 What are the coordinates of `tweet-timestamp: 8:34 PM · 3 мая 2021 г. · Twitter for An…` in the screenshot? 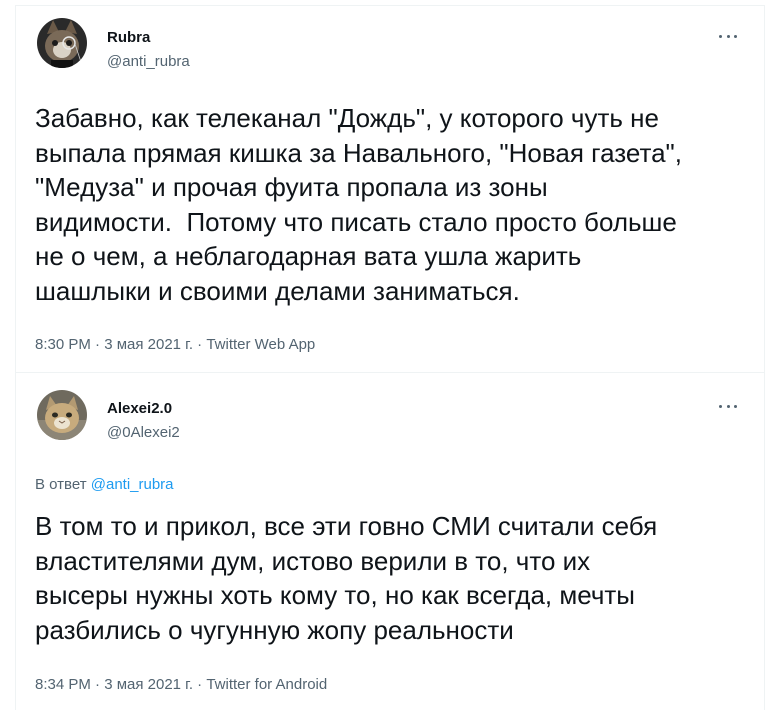 It's located at (181, 684).